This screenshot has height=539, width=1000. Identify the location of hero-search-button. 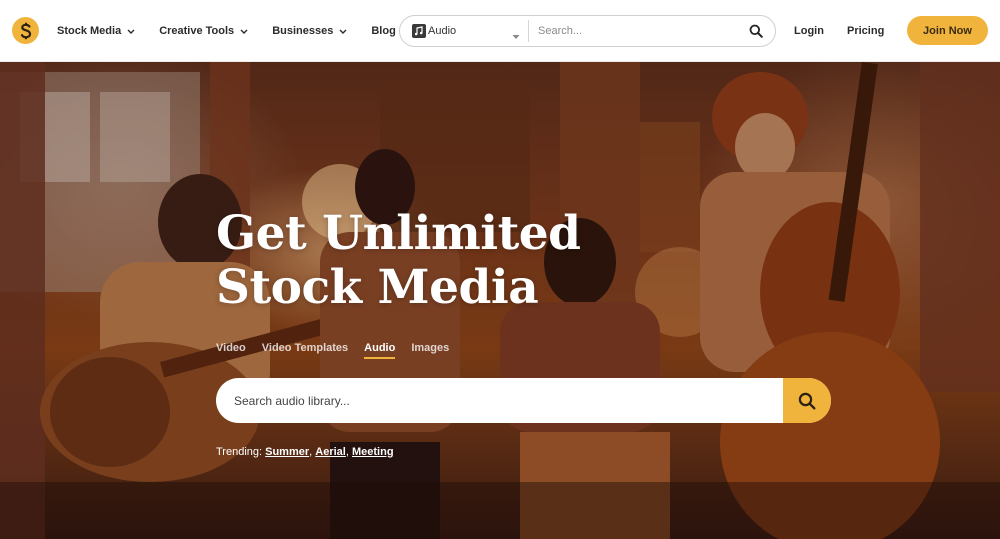
(807, 400).